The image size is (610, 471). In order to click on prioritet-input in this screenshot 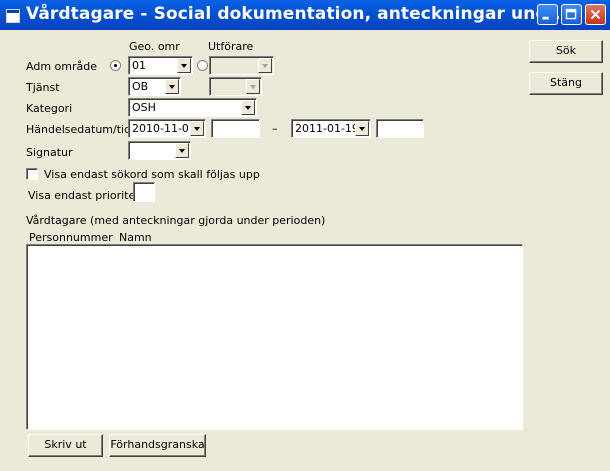, I will do `click(144, 192)`.